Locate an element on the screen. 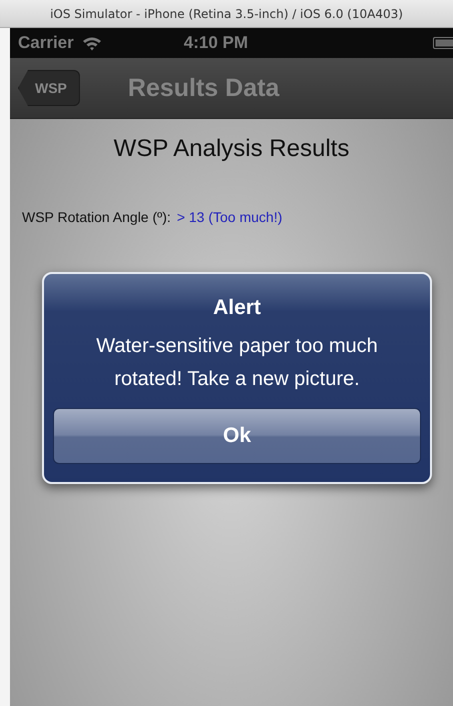  wifi-icon is located at coordinates (92, 43).